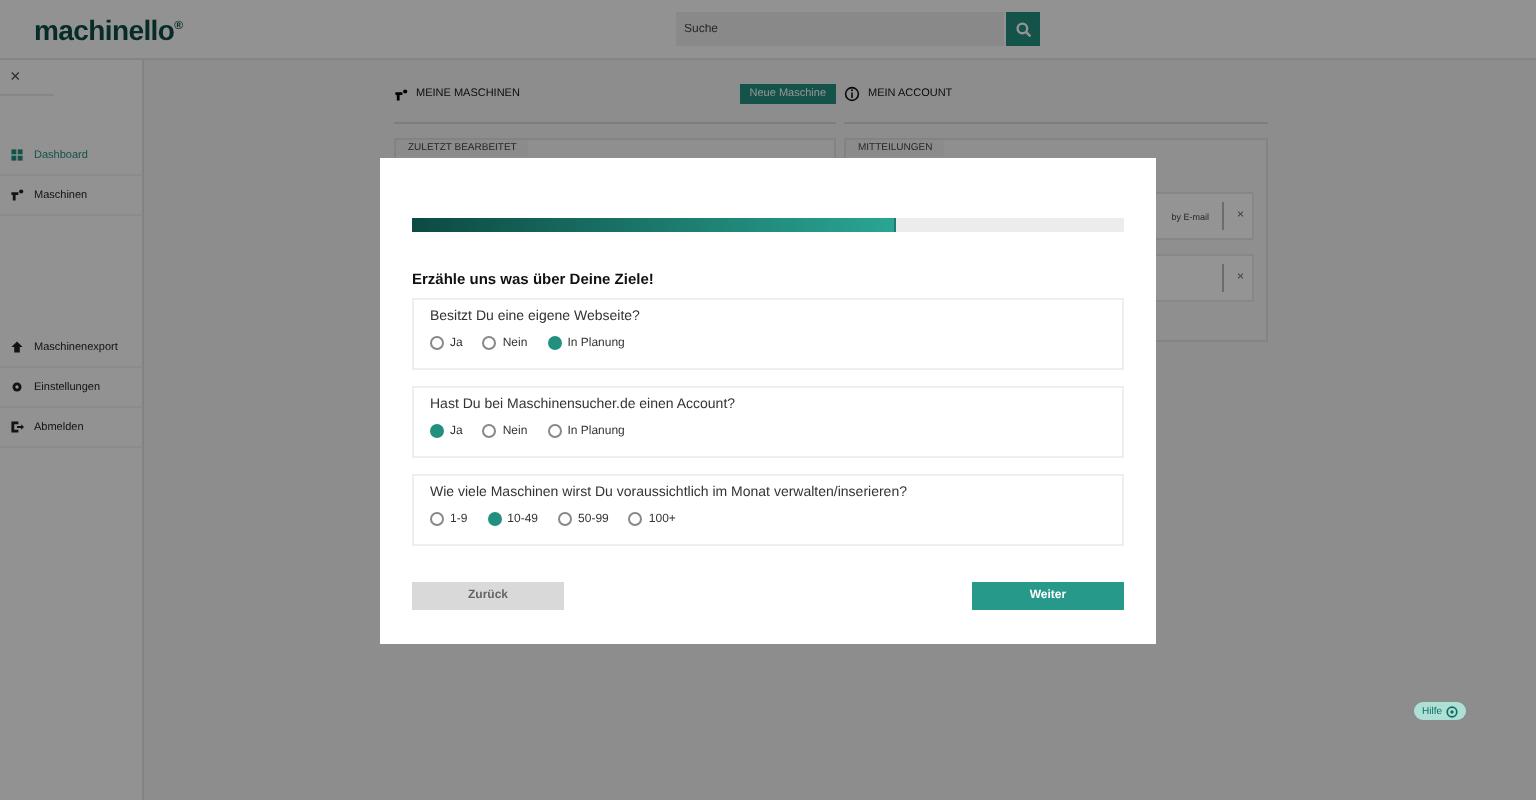  I want to click on grid-icon, so click(17, 155).